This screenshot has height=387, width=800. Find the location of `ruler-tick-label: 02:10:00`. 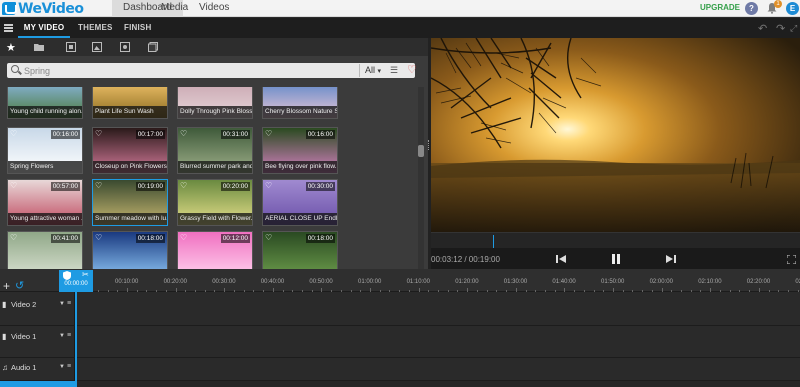

ruler-tick-label: 02:10:00 is located at coordinates (710, 282).